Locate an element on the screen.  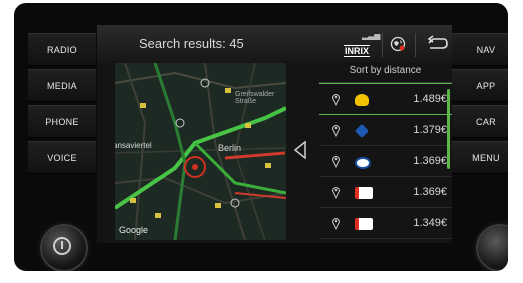
results-list: 1.489€ 1.379€ 1.369€ 1.369€ 1.349€ is located at coordinates (385, 161).